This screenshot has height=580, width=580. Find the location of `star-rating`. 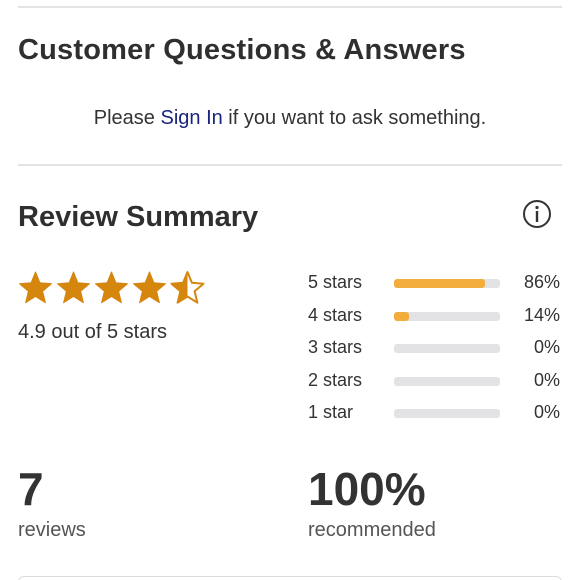

star-rating is located at coordinates (111, 289).